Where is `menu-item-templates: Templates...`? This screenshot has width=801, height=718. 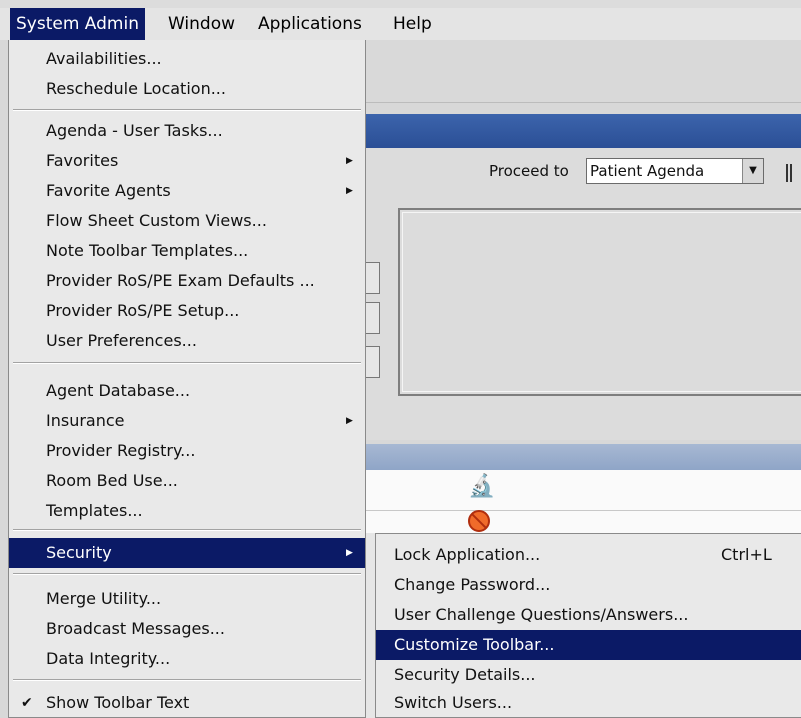 menu-item-templates: Templates... is located at coordinates (187, 511).